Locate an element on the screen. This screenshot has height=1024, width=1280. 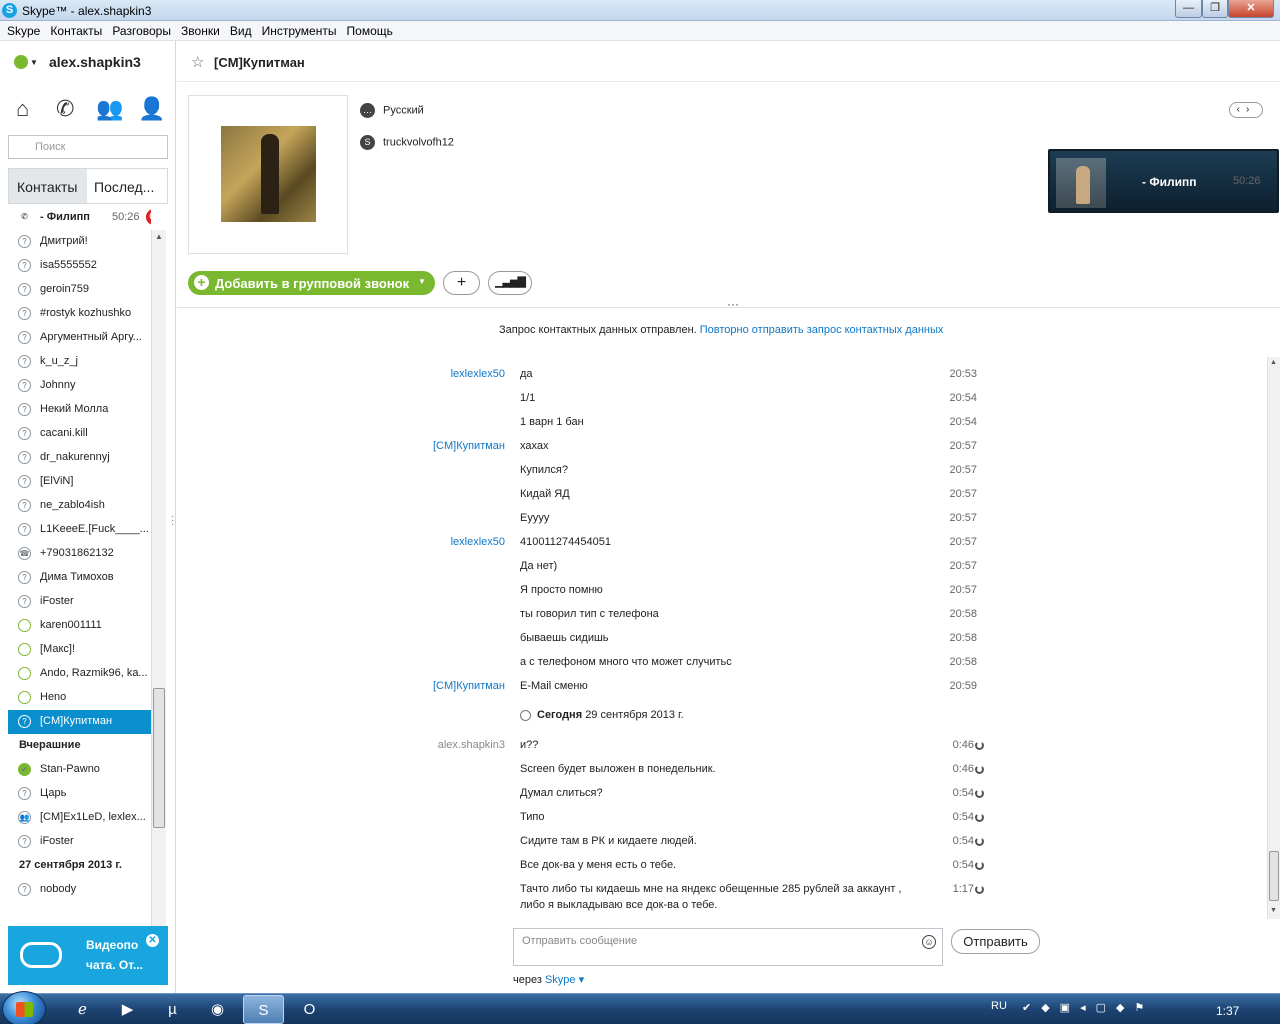
contact-item: ? dr_nakurennyj is located at coordinates (79, 458).